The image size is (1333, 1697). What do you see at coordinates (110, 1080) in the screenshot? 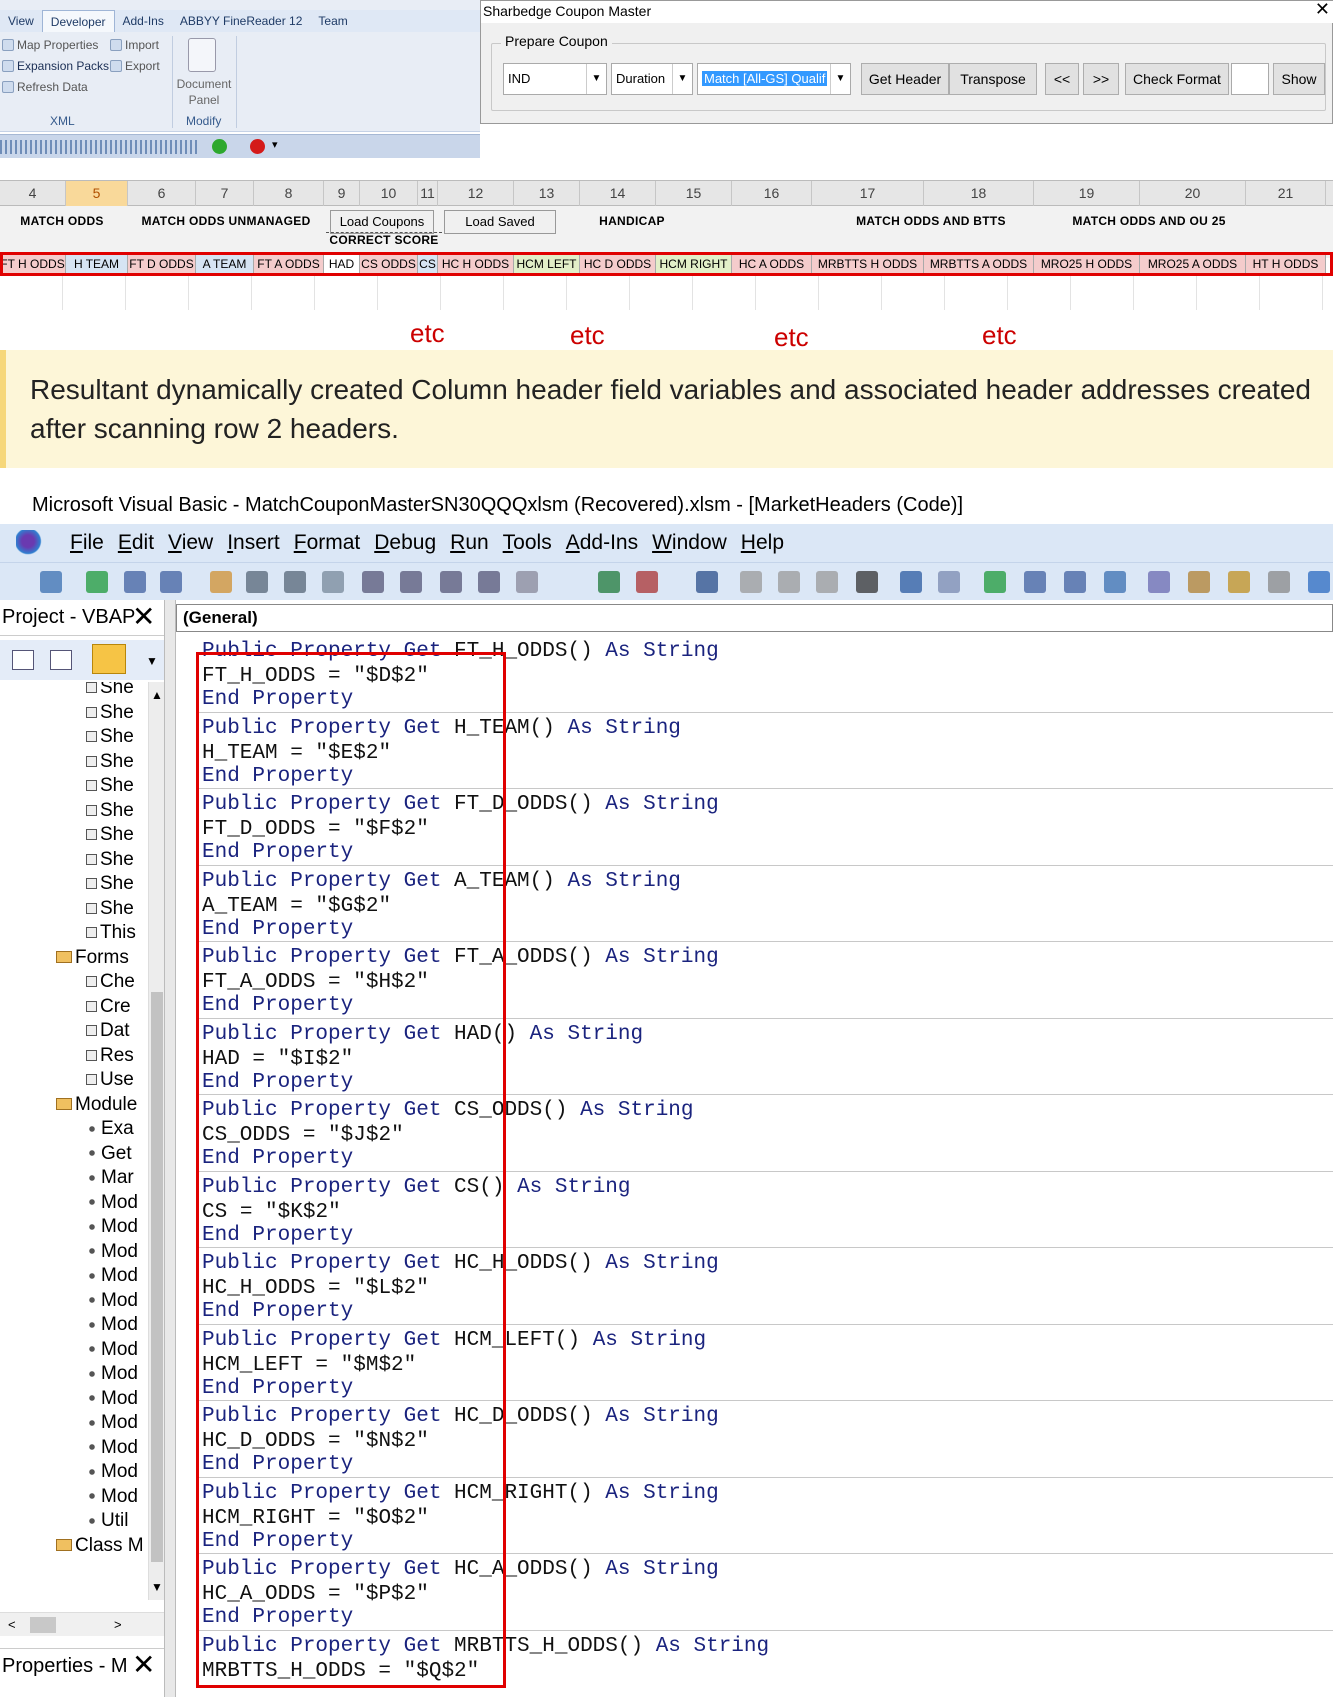
I see `tree-item-form: Use` at bounding box center [110, 1080].